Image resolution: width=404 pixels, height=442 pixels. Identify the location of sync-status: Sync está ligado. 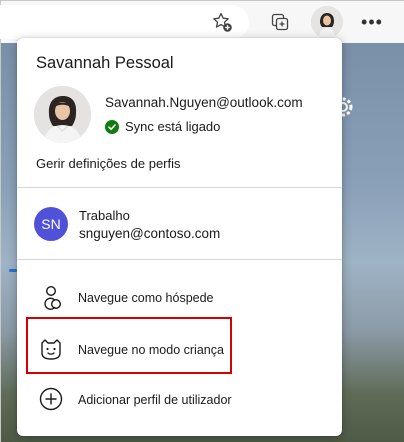
(162, 126).